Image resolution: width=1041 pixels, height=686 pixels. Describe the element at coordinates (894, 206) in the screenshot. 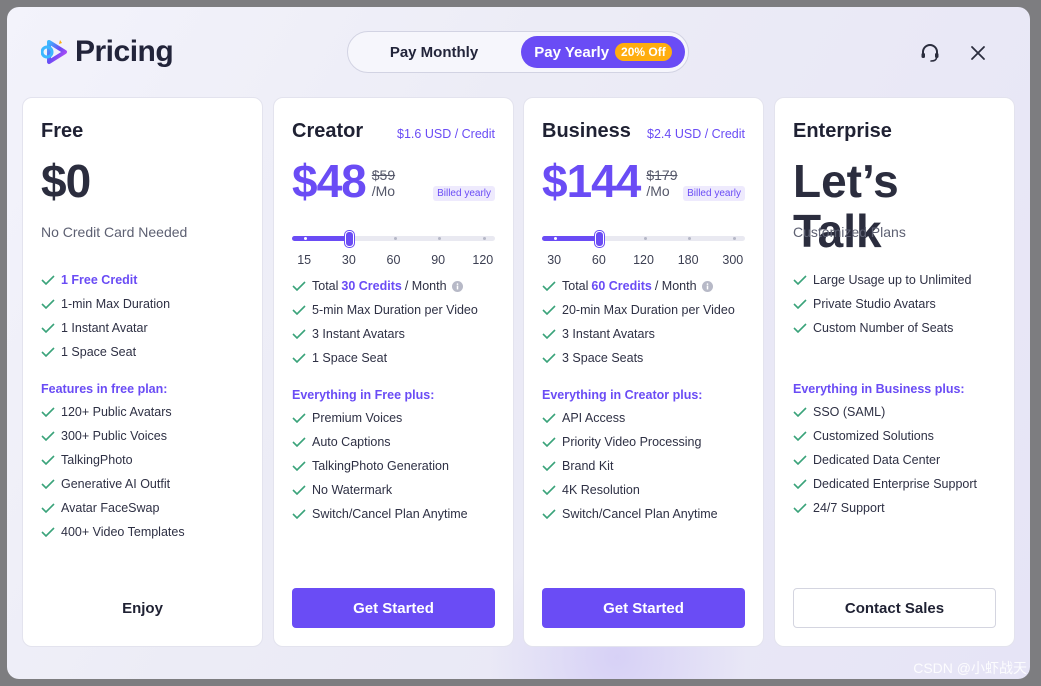

I see `price-row: Let’s Talk` at that location.